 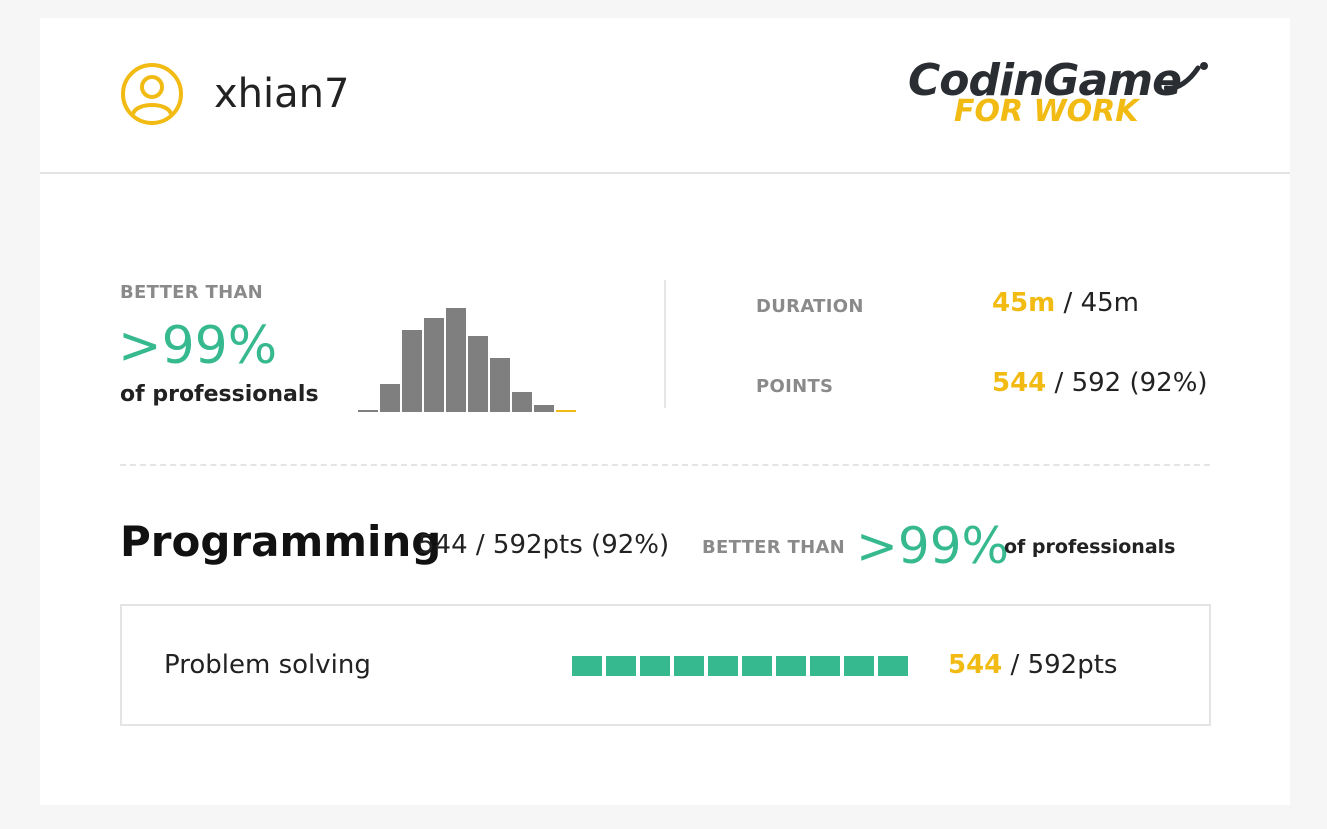 What do you see at coordinates (1019, 383) in the screenshot?
I see `points-scored: 544` at bounding box center [1019, 383].